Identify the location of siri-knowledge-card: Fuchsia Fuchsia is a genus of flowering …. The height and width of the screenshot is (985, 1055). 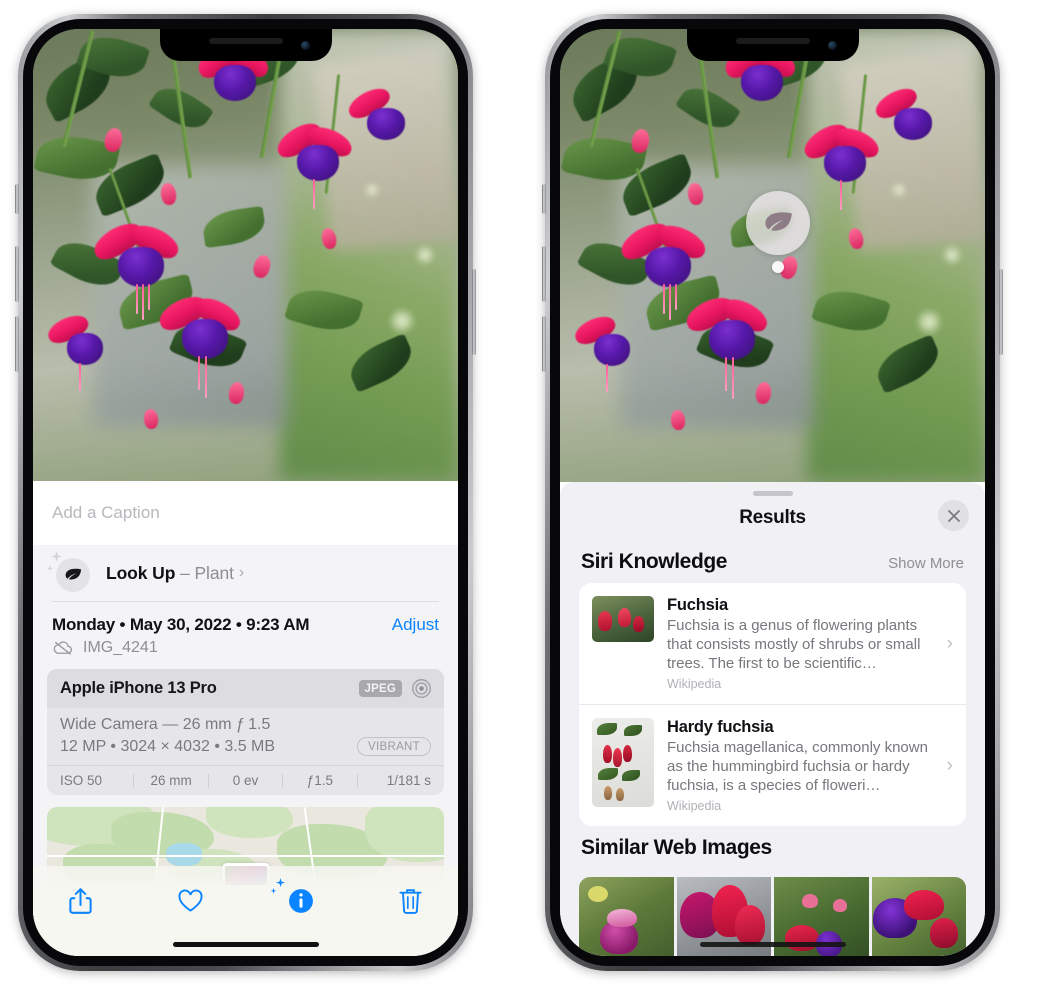
(772, 705).